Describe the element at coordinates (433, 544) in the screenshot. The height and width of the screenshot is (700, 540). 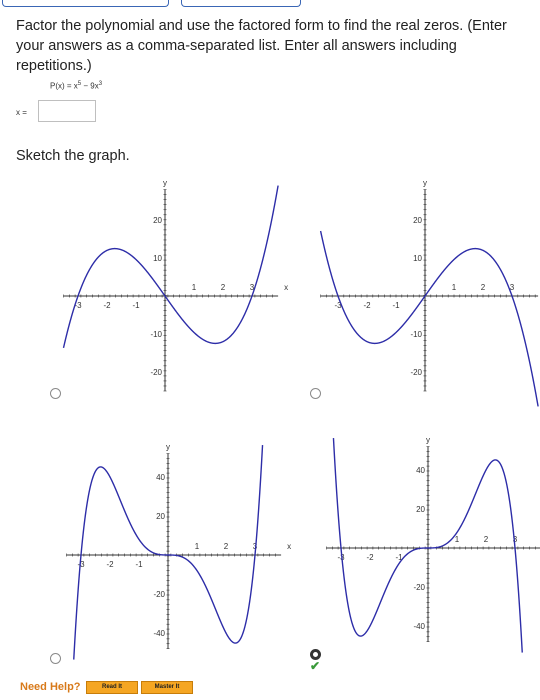
I see `graph-option-d: -3 -2 -11 2 34020-20-40y` at that location.